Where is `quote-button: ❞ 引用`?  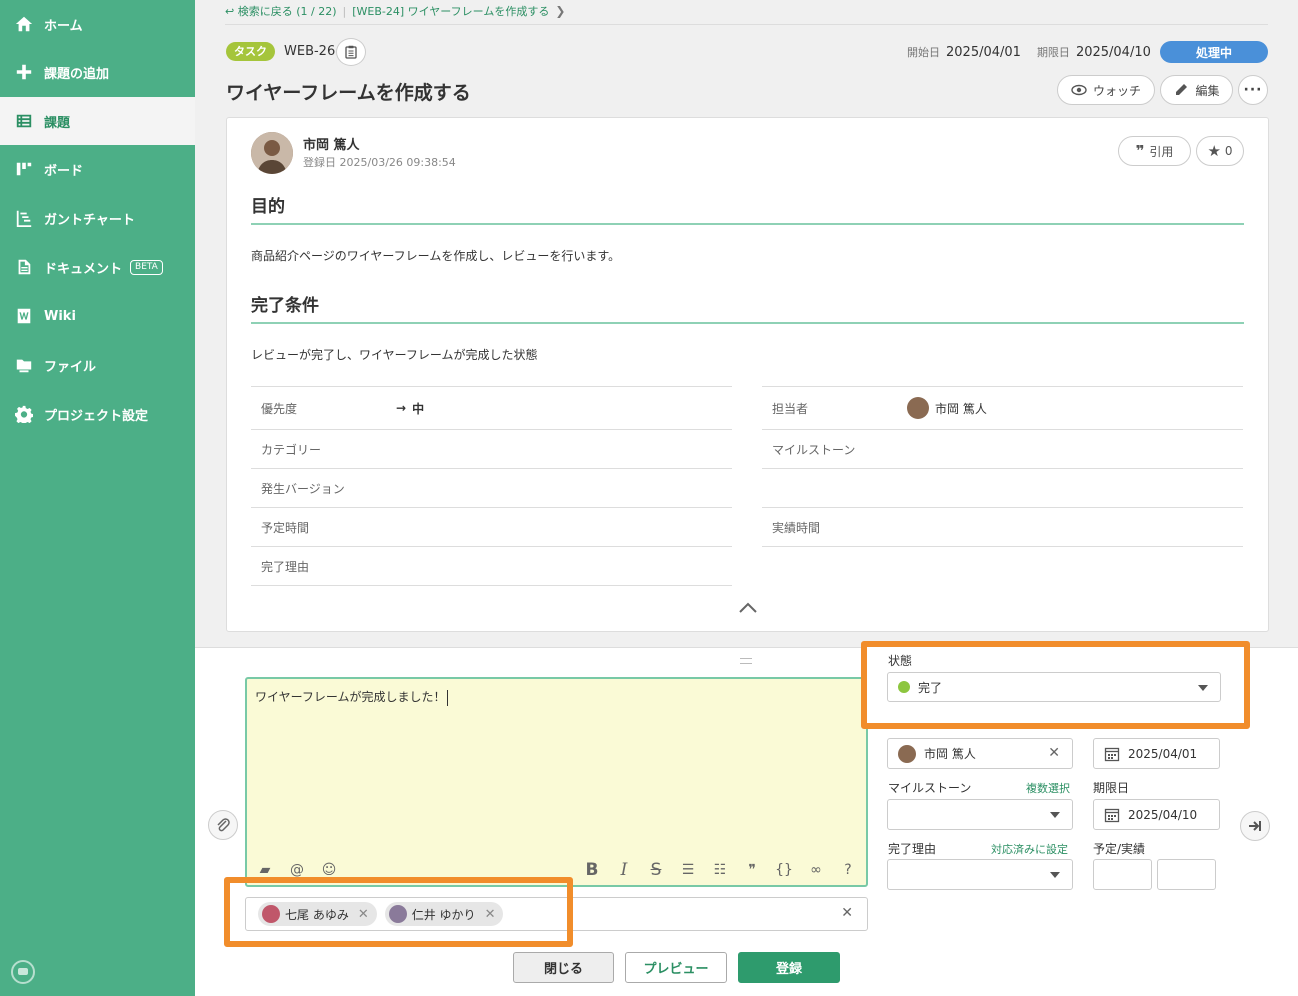
quote-button: ❞ 引用 is located at coordinates (1154, 151).